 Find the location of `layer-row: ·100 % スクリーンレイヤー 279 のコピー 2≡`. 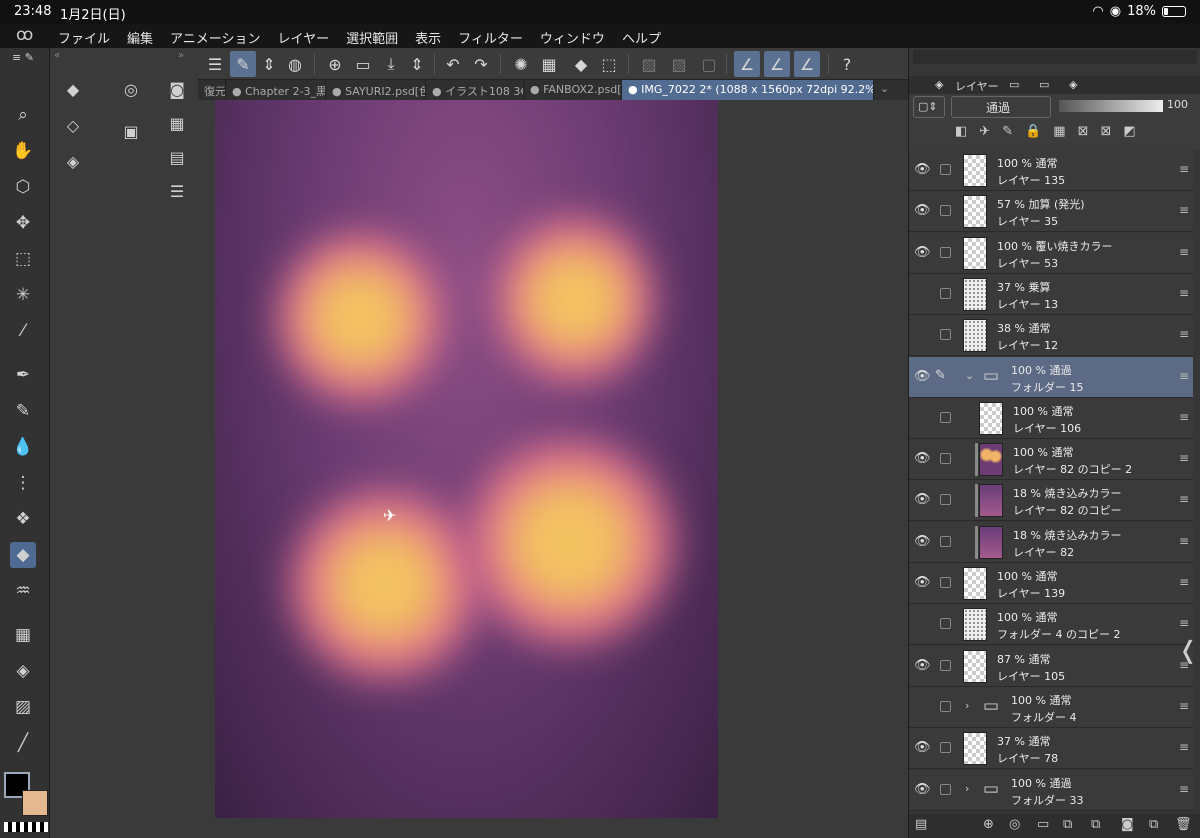

layer-row: ·100 % スクリーンレイヤー 279 のコピー 2≡ is located at coordinates (1051, 811).